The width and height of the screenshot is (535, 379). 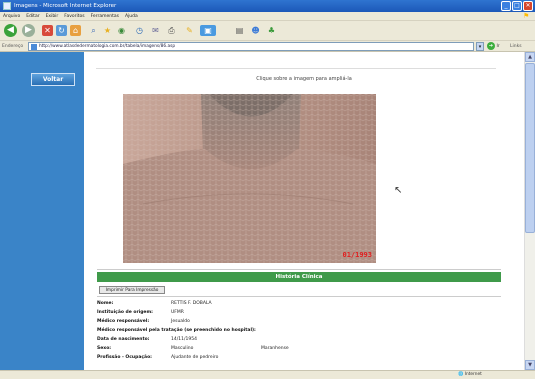 I want to click on info-label: Médico responsável:, so click(x=123, y=321).